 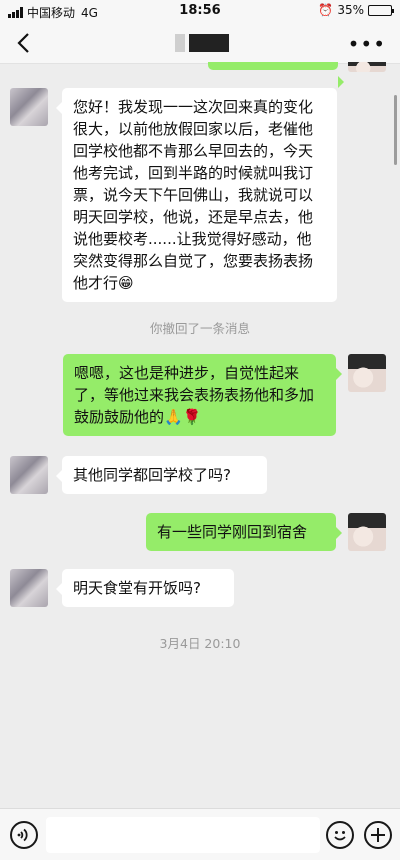 What do you see at coordinates (381, 10) in the screenshot?
I see `battery-icon` at bounding box center [381, 10].